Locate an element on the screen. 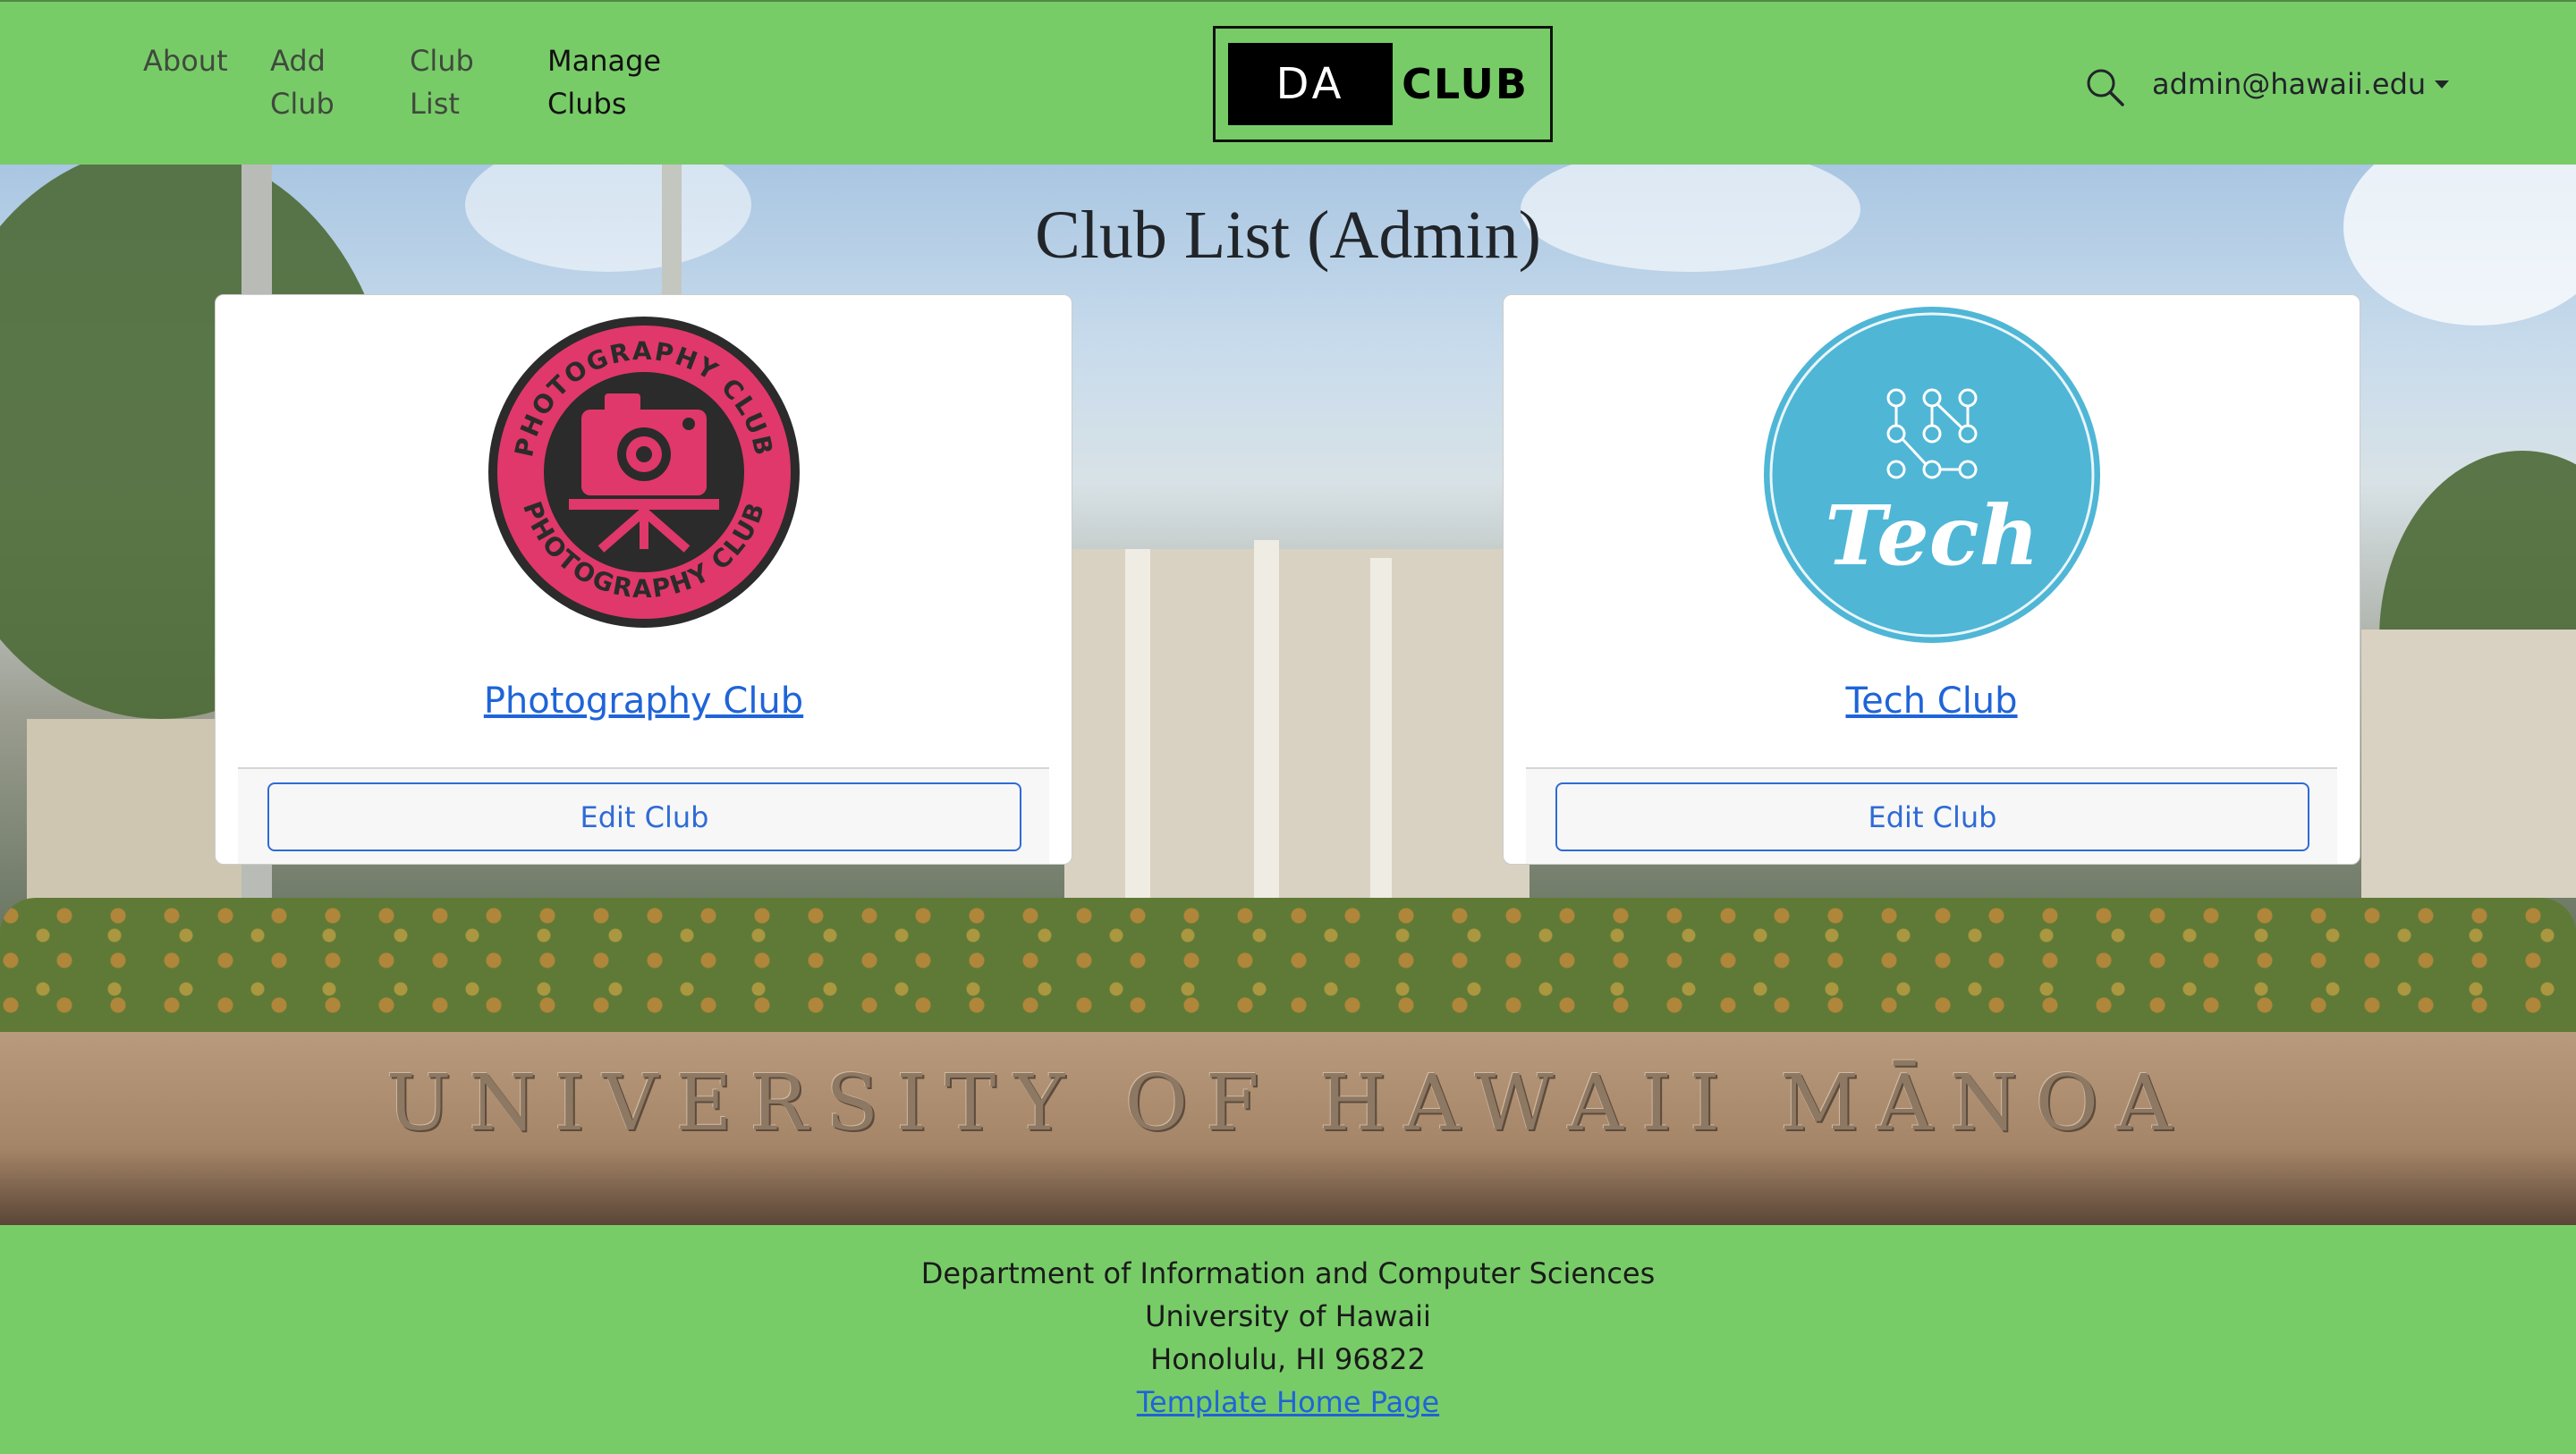  nav-add-club: Add Club is located at coordinates (340, 82).